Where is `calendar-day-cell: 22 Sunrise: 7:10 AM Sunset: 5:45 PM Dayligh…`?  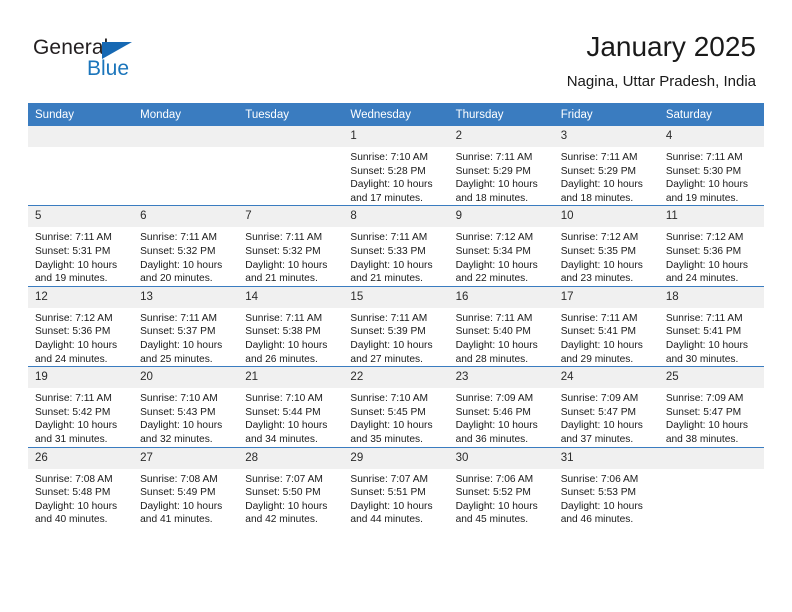 calendar-day-cell: 22 Sunrise: 7:10 AM Sunset: 5:45 PM Dayligh… is located at coordinates (396, 406).